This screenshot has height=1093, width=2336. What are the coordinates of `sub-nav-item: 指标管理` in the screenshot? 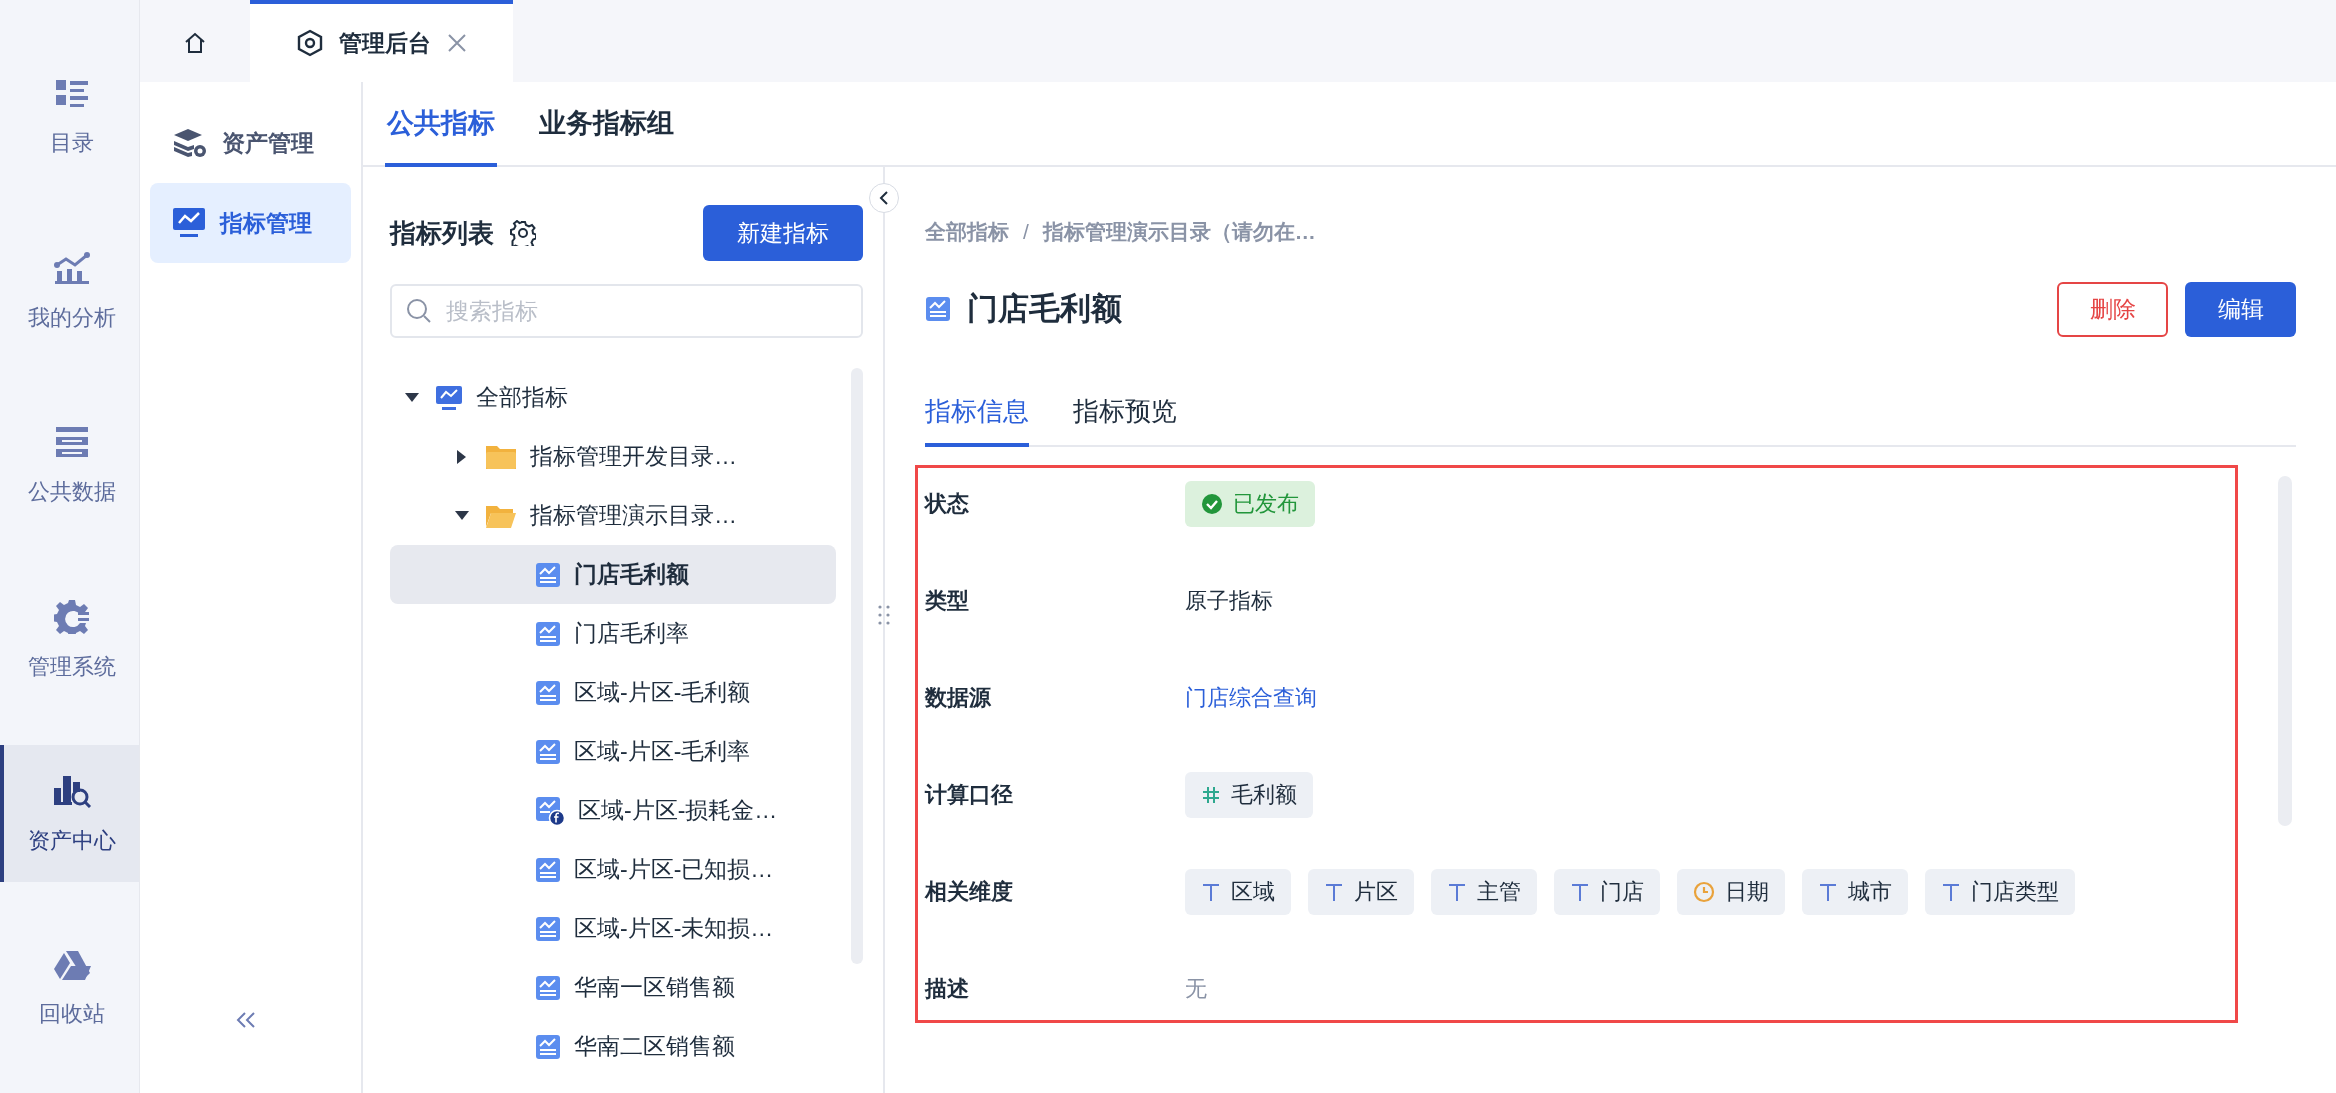 It's located at (250, 223).